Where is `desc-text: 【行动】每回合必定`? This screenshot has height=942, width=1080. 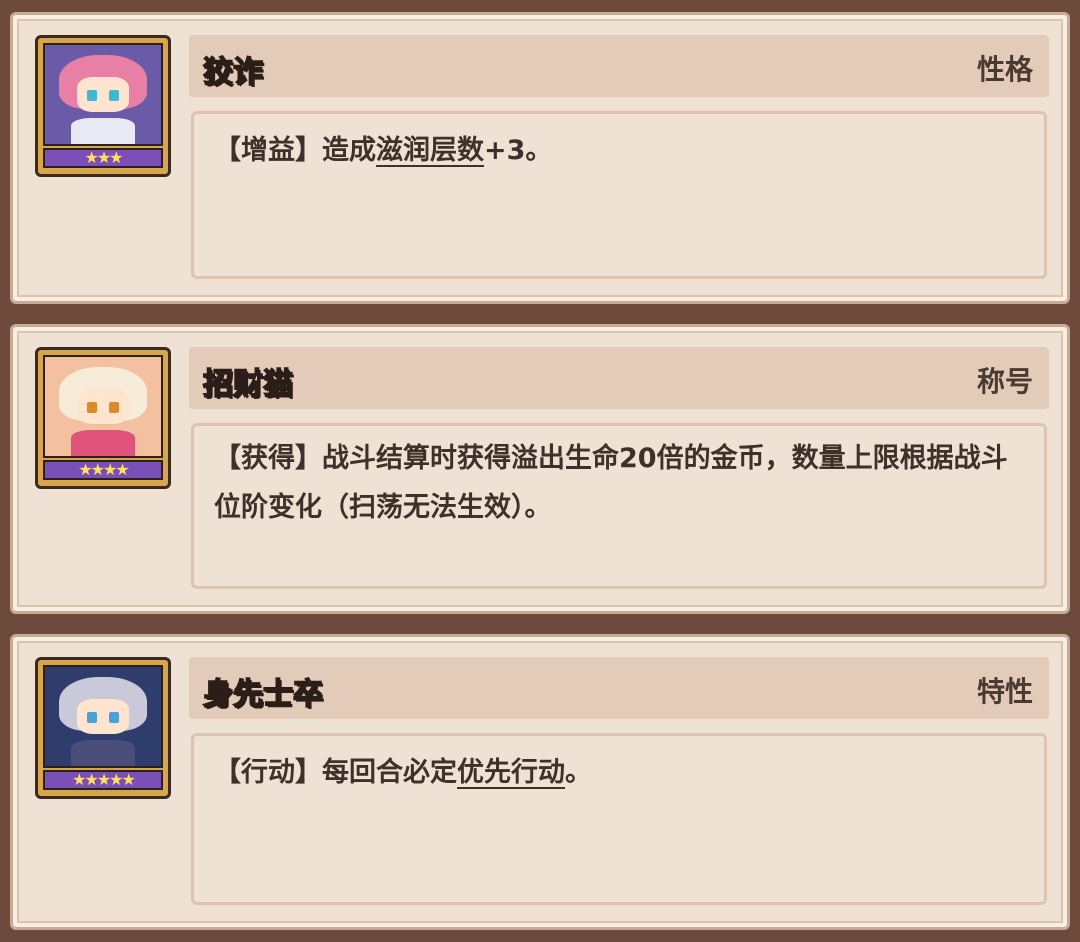 desc-text: 【行动】每回合必定 is located at coordinates (335, 772).